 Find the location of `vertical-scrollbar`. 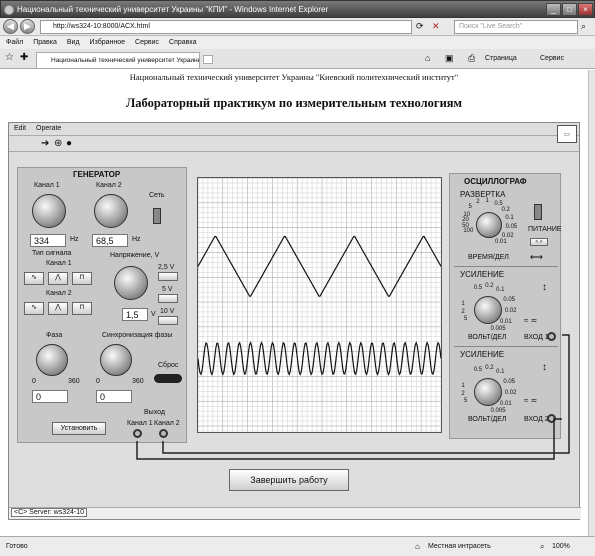

vertical-scrollbar is located at coordinates (591, 303).